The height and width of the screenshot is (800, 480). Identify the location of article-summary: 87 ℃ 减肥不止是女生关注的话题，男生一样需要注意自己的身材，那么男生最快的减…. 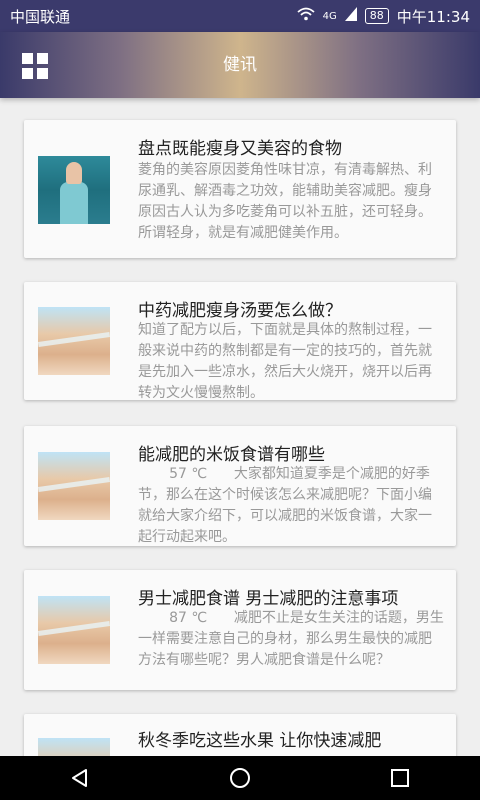
(291, 639).